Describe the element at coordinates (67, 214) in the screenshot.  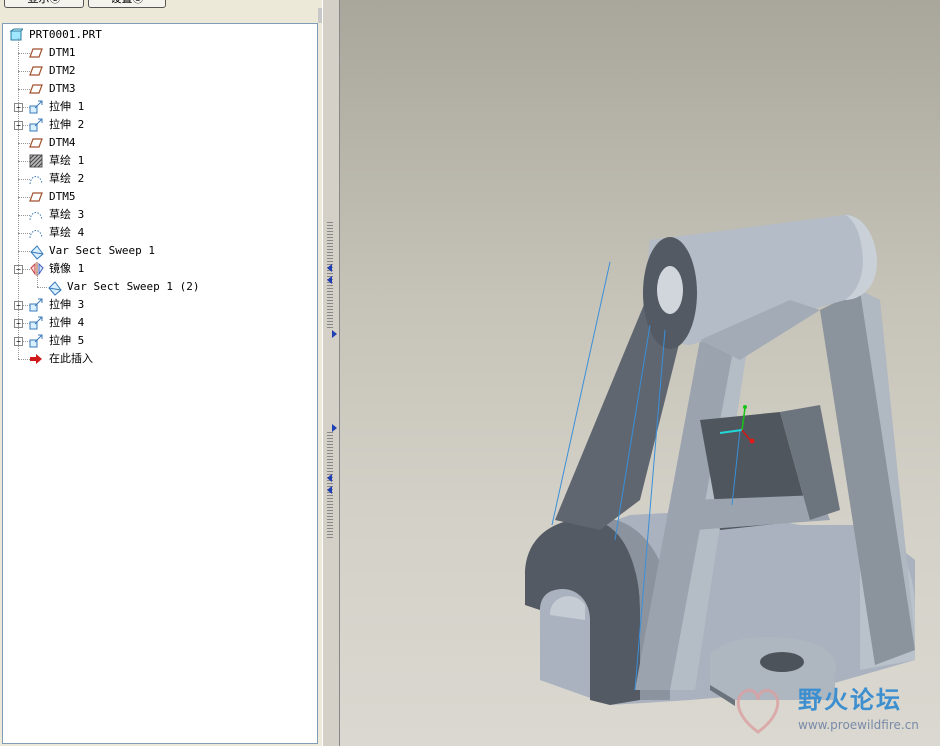
I see `tree-item-label: 草绘 3` at that location.